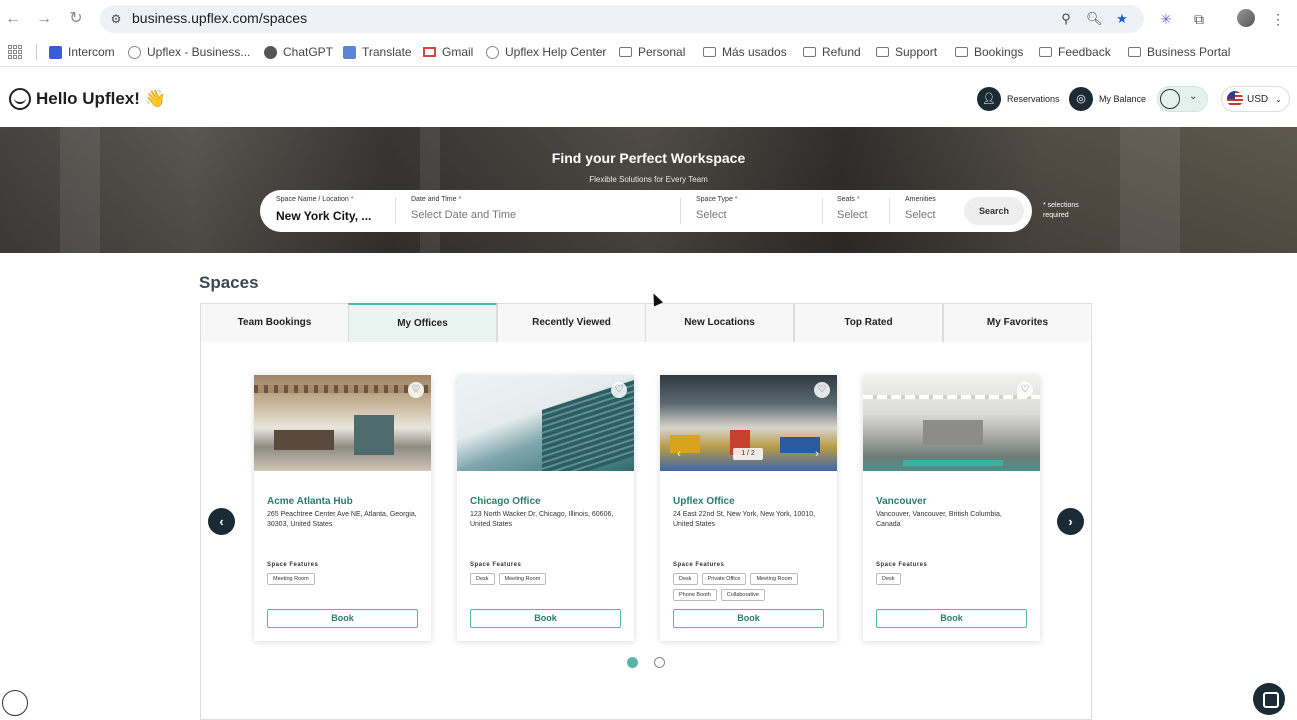 This screenshot has height=720, width=1297. I want to click on extensions-puzzle-icon: ⧉, so click(1199, 19).